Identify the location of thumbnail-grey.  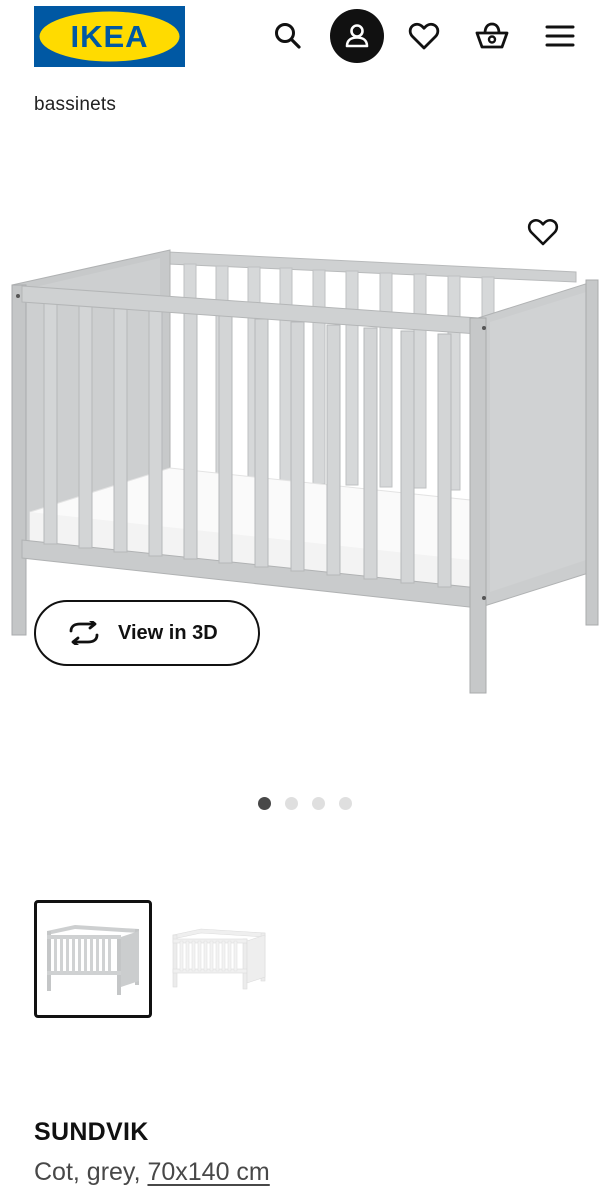
(93, 959).